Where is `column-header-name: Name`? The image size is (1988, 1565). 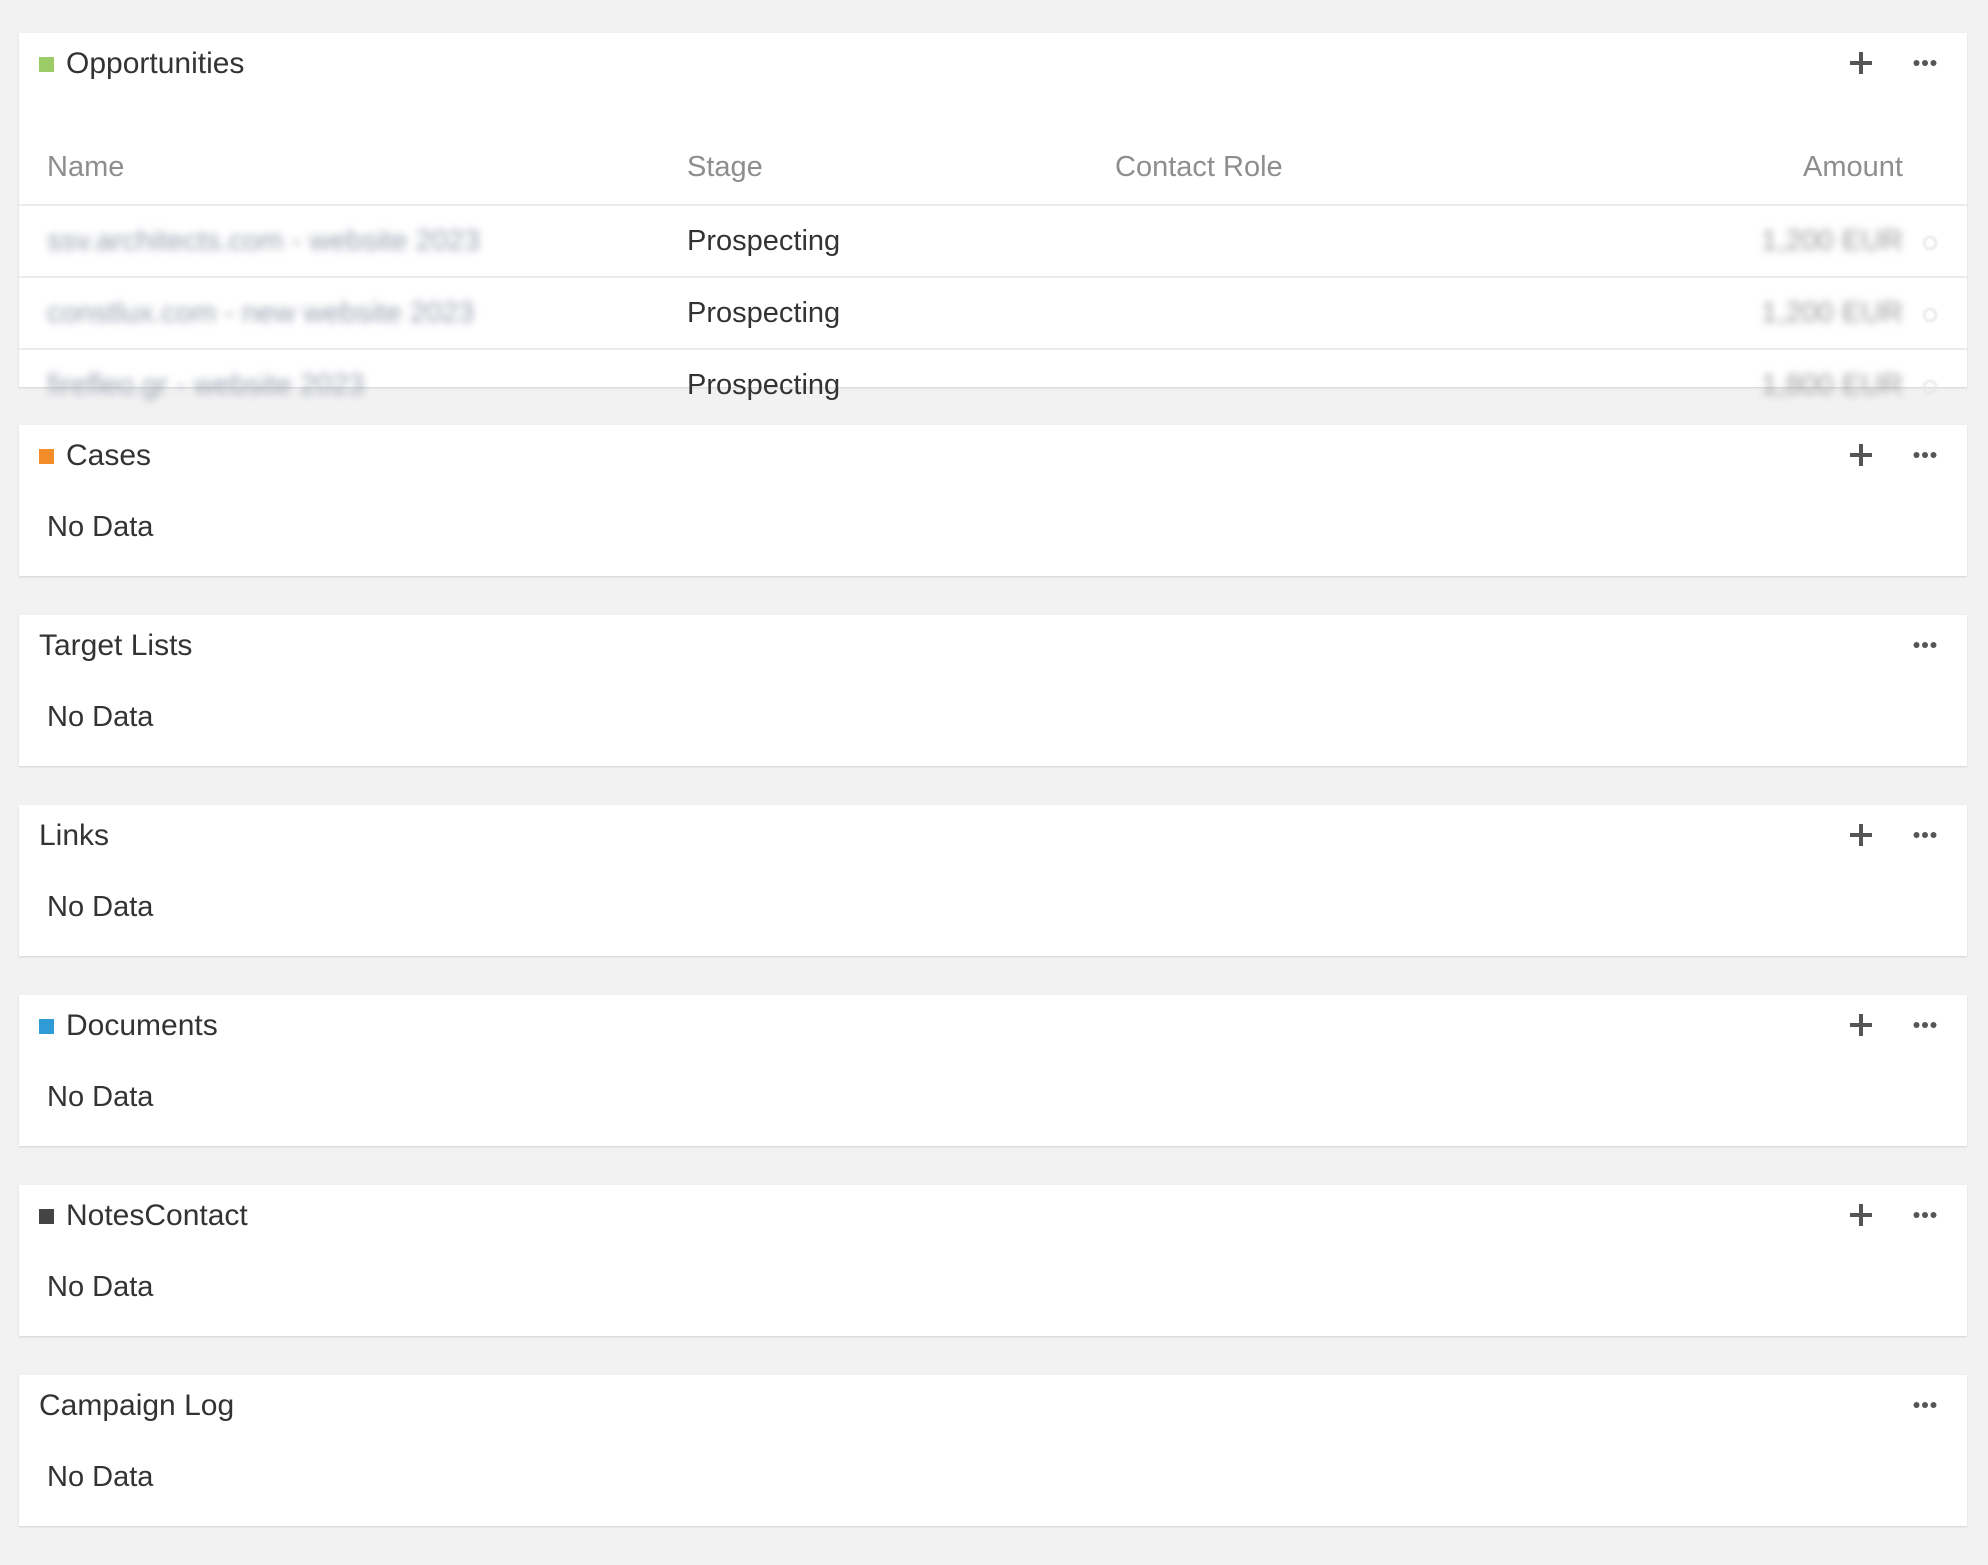
column-header-name: Name is located at coordinates (85, 167).